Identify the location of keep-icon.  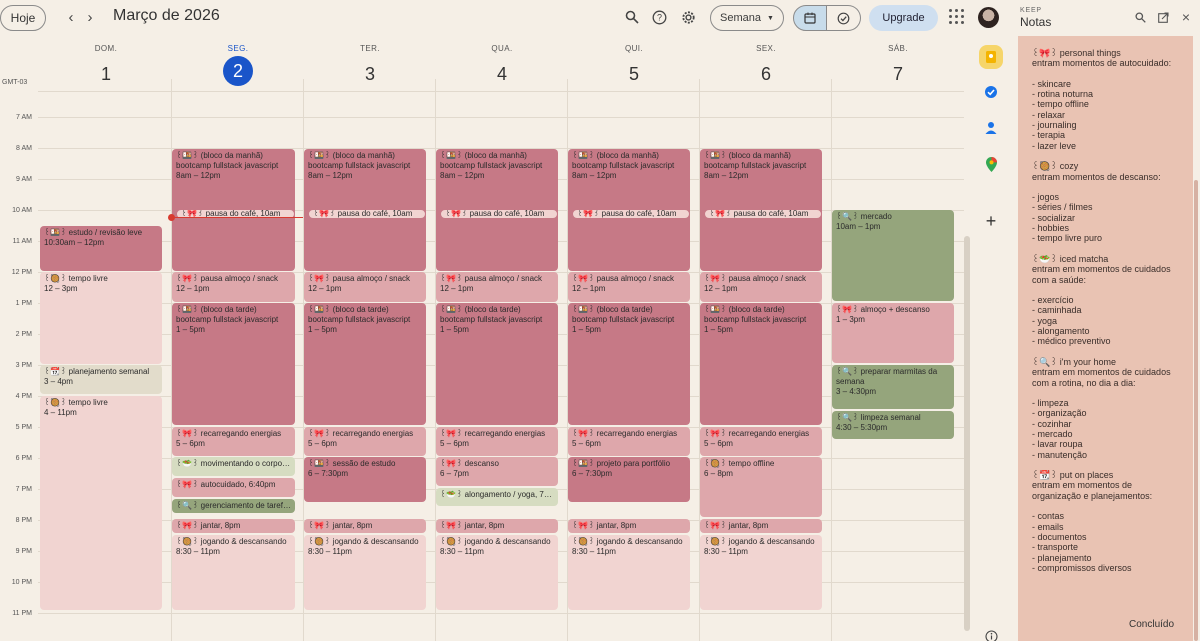
(991, 57).